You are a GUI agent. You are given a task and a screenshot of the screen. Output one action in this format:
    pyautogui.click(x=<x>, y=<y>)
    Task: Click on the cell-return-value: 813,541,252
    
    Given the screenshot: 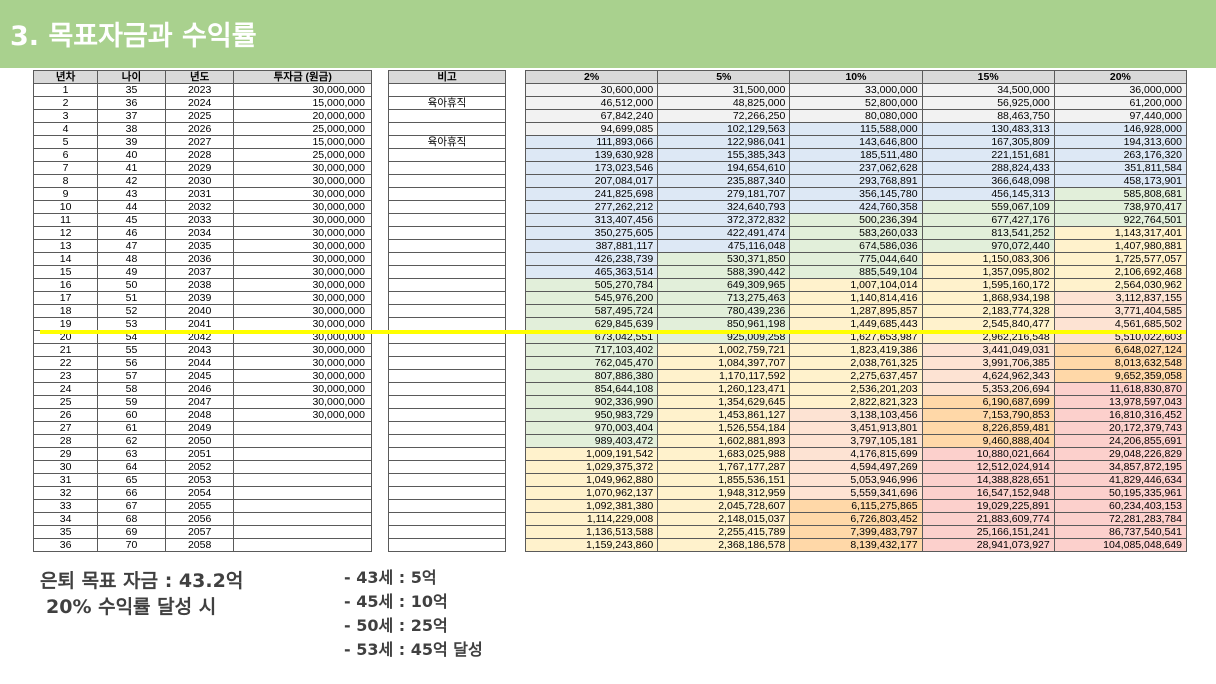 What is the action you would take?
    pyautogui.click(x=988, y=233)
    